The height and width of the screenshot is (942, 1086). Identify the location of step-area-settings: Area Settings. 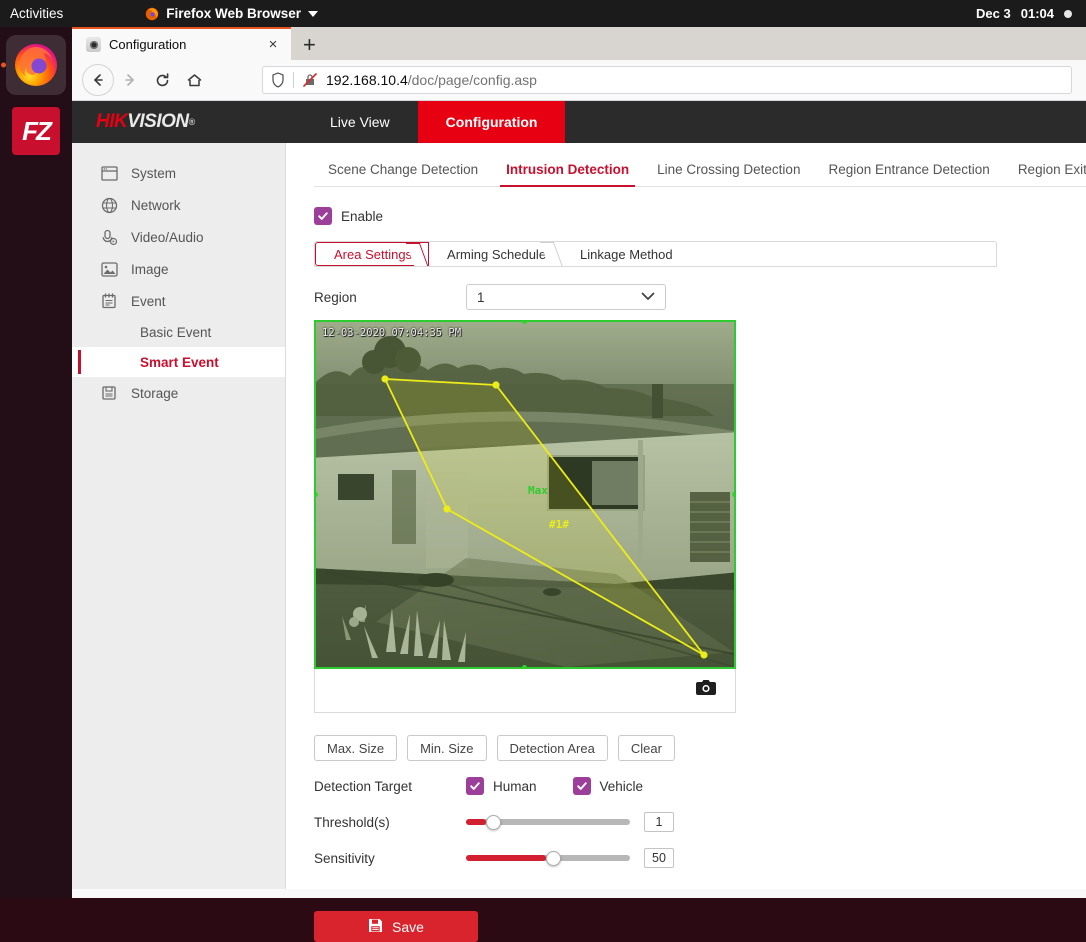
(372, 254).